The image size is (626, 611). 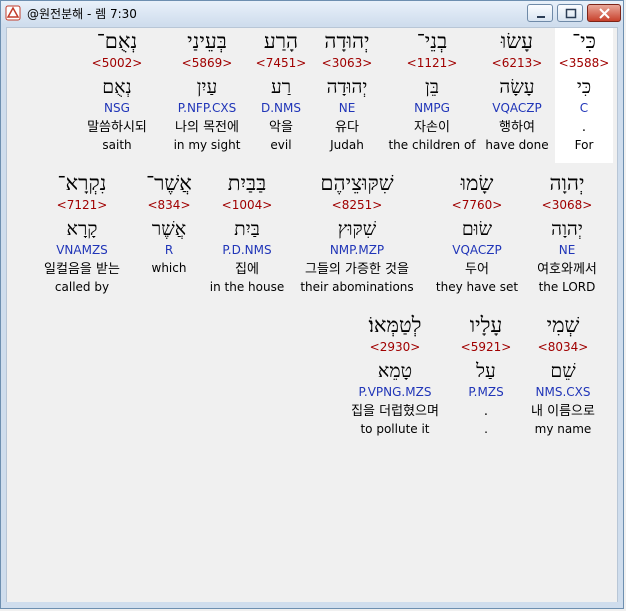 What do you see at coordinates (247, 269) in the screenshot?
I see `korean-gloss: 집에` at bounding box center [247, 269].